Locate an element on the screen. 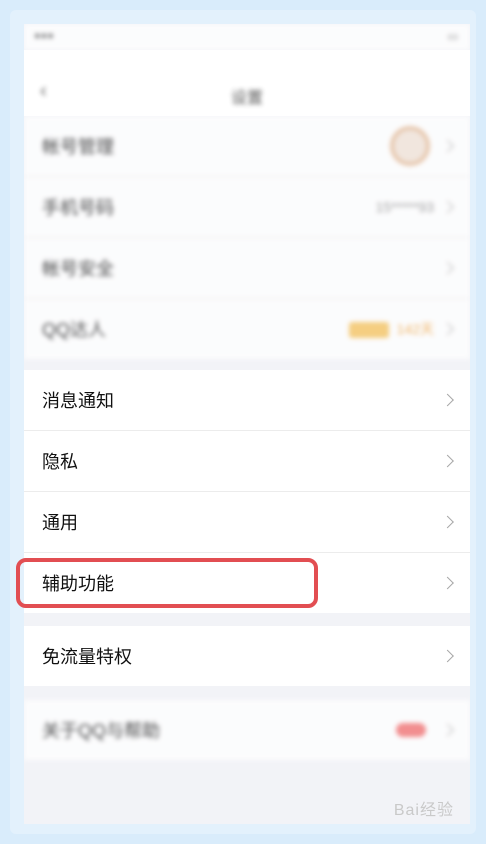  status-bar: ●●● ▭ is located at coordinates (247, 37).